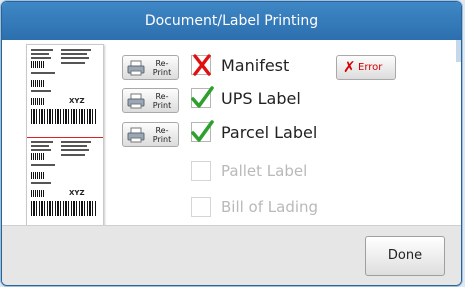 The image size is (465, 287). I want to click on bill-of-lading-row: Bill of Lading, so click(237, 210).